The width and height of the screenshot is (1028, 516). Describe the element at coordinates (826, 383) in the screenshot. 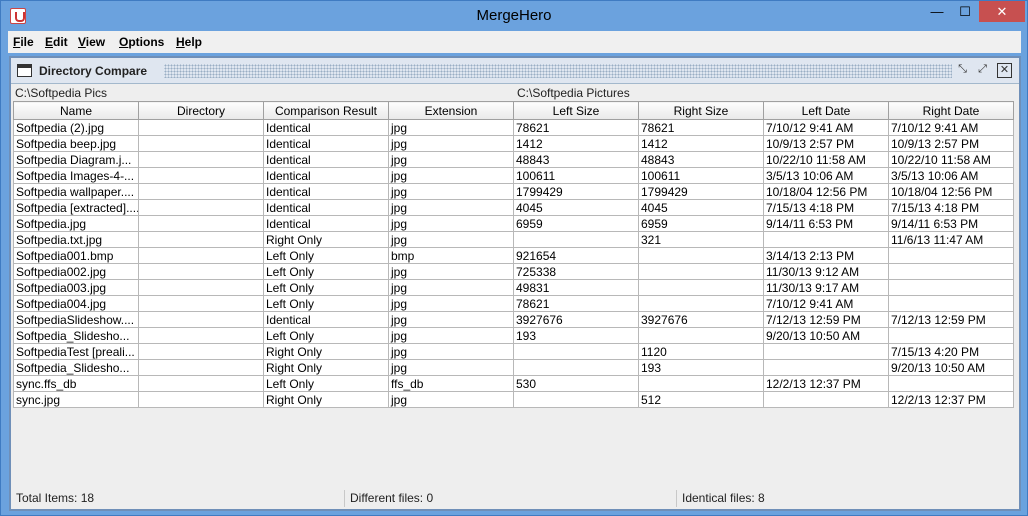

I see `cell-left-date: 12/2/13 12:37 PM` at that location.